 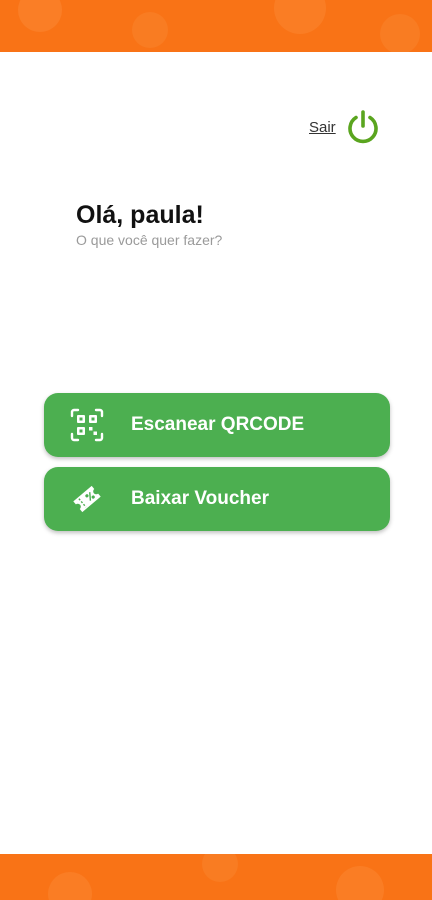 I want to click on download-voucher-label: Baixar Voucher, so click(x=200, y=498).